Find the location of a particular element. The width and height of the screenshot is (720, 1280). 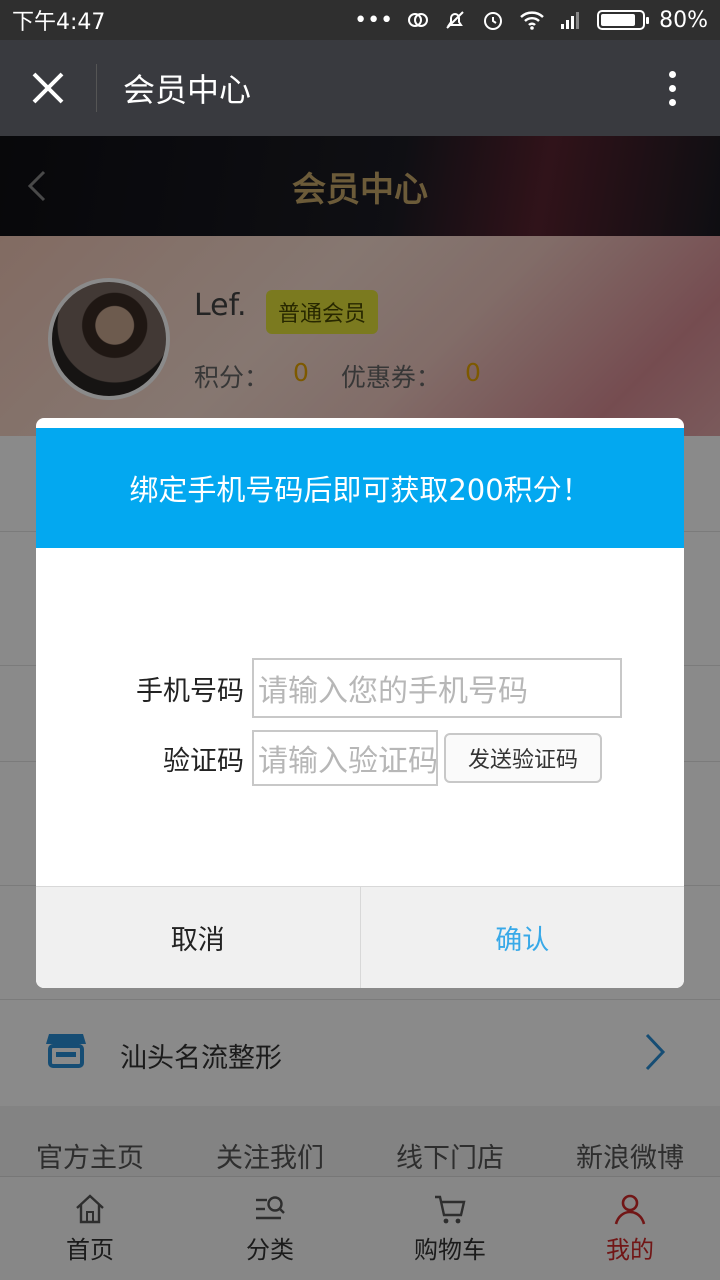

link-icon is located at coordinates (418, 20).